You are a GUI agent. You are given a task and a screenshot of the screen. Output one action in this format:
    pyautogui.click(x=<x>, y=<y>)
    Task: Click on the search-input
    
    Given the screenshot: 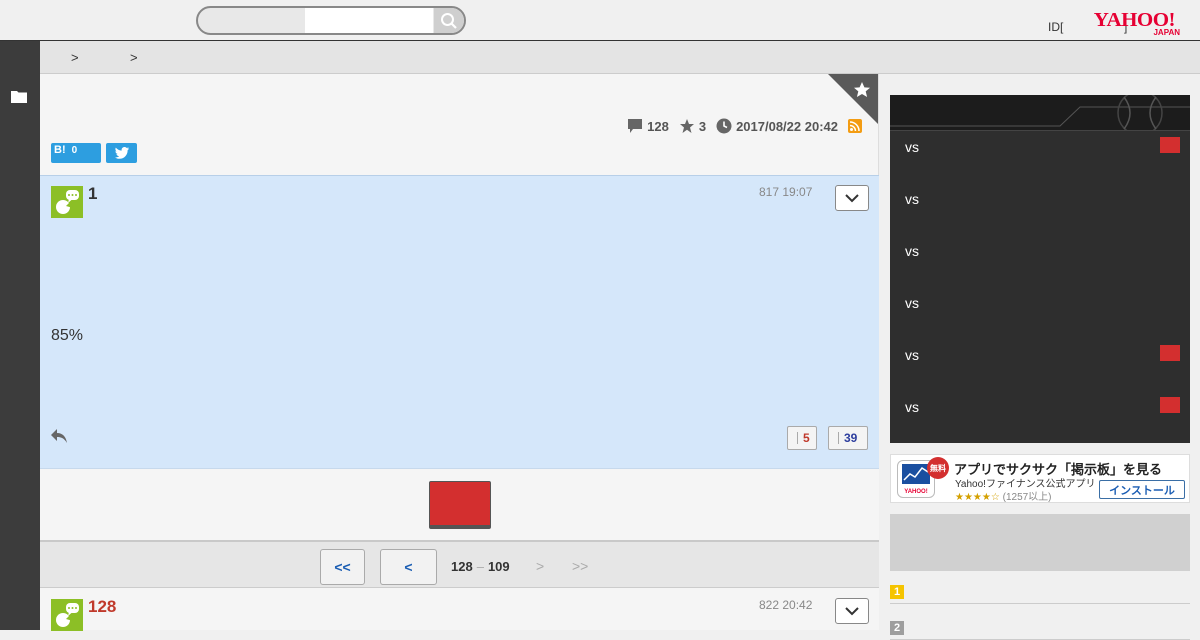 What is the action you would take?
    pyautogui.click(x=369, y=20)
    